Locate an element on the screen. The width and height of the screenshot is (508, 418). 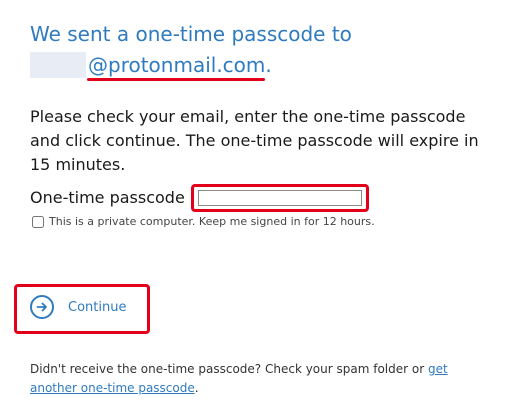
continue-label: Continue is located at coordinates (97, 307).